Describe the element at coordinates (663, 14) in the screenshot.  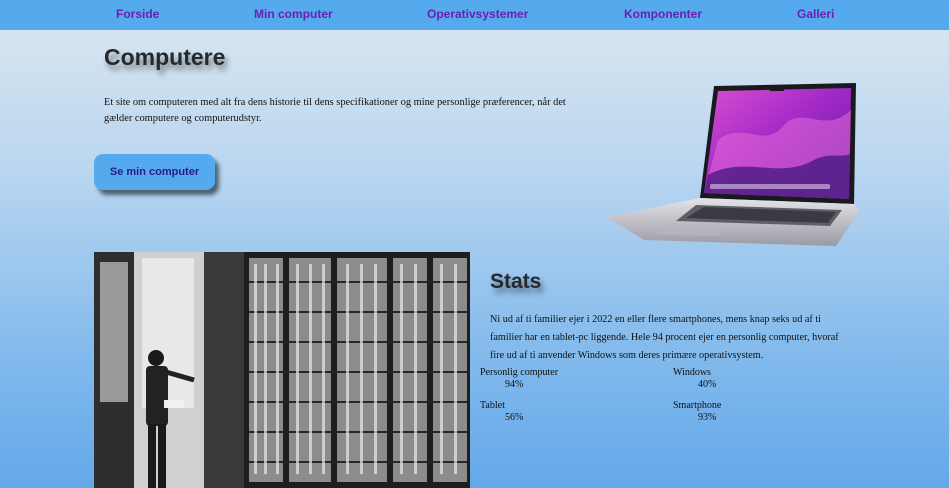
I see `nav-link-komponenter: Komponenter` at that location.